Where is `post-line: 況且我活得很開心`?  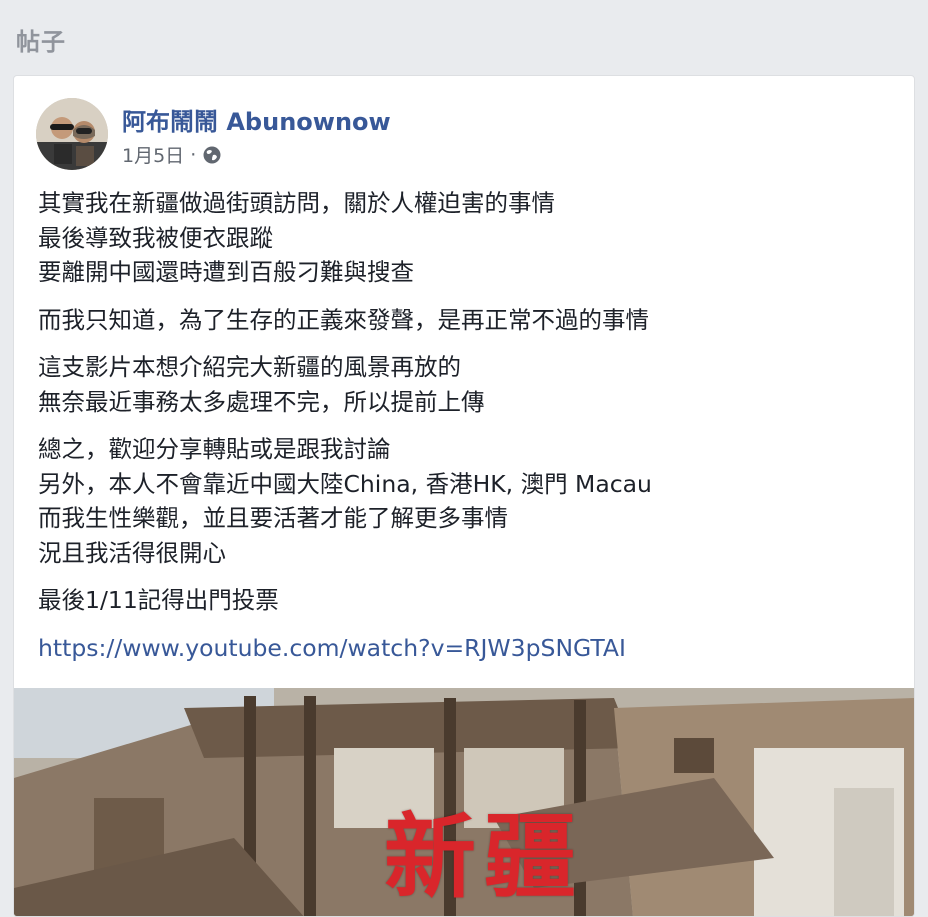 post-line: 況且我活得很開心 is located at coordinates (132, 552).